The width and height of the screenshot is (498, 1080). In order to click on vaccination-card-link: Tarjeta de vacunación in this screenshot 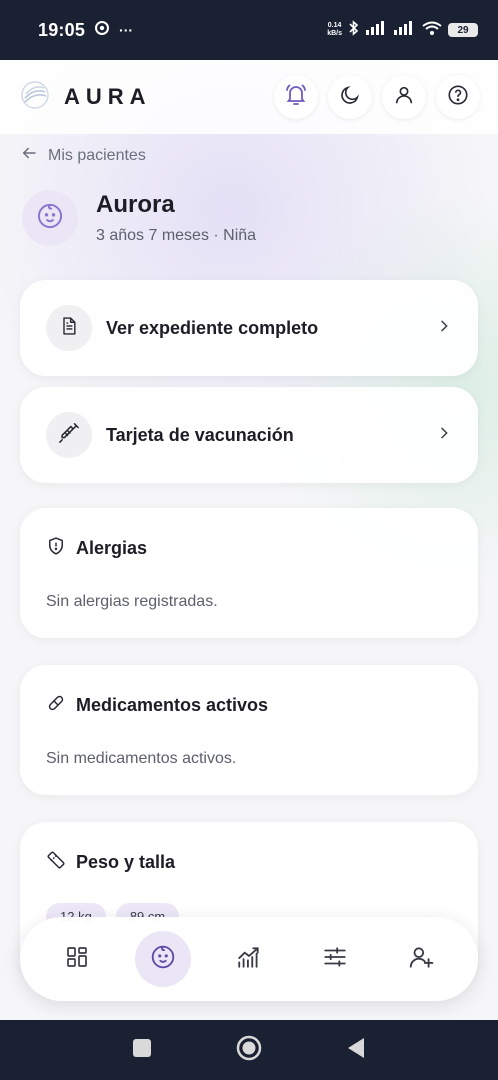, I will do `click(249, 435)`.